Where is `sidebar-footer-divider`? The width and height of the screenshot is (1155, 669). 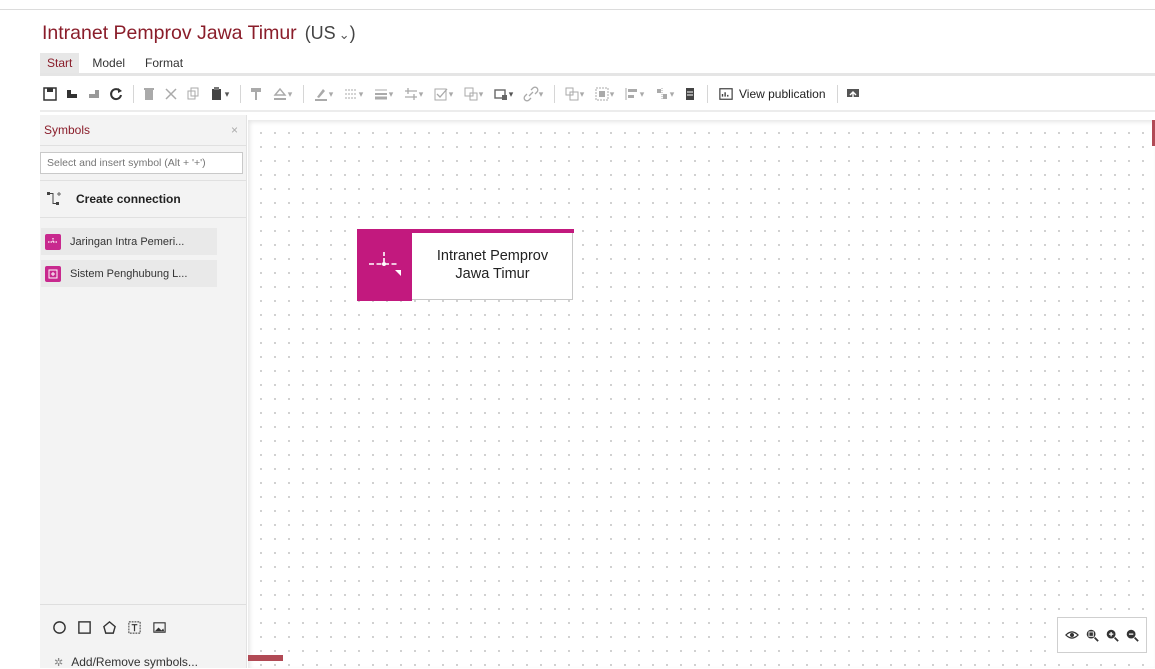
sidebar-footer-divider is located at coordinates (143, 604).